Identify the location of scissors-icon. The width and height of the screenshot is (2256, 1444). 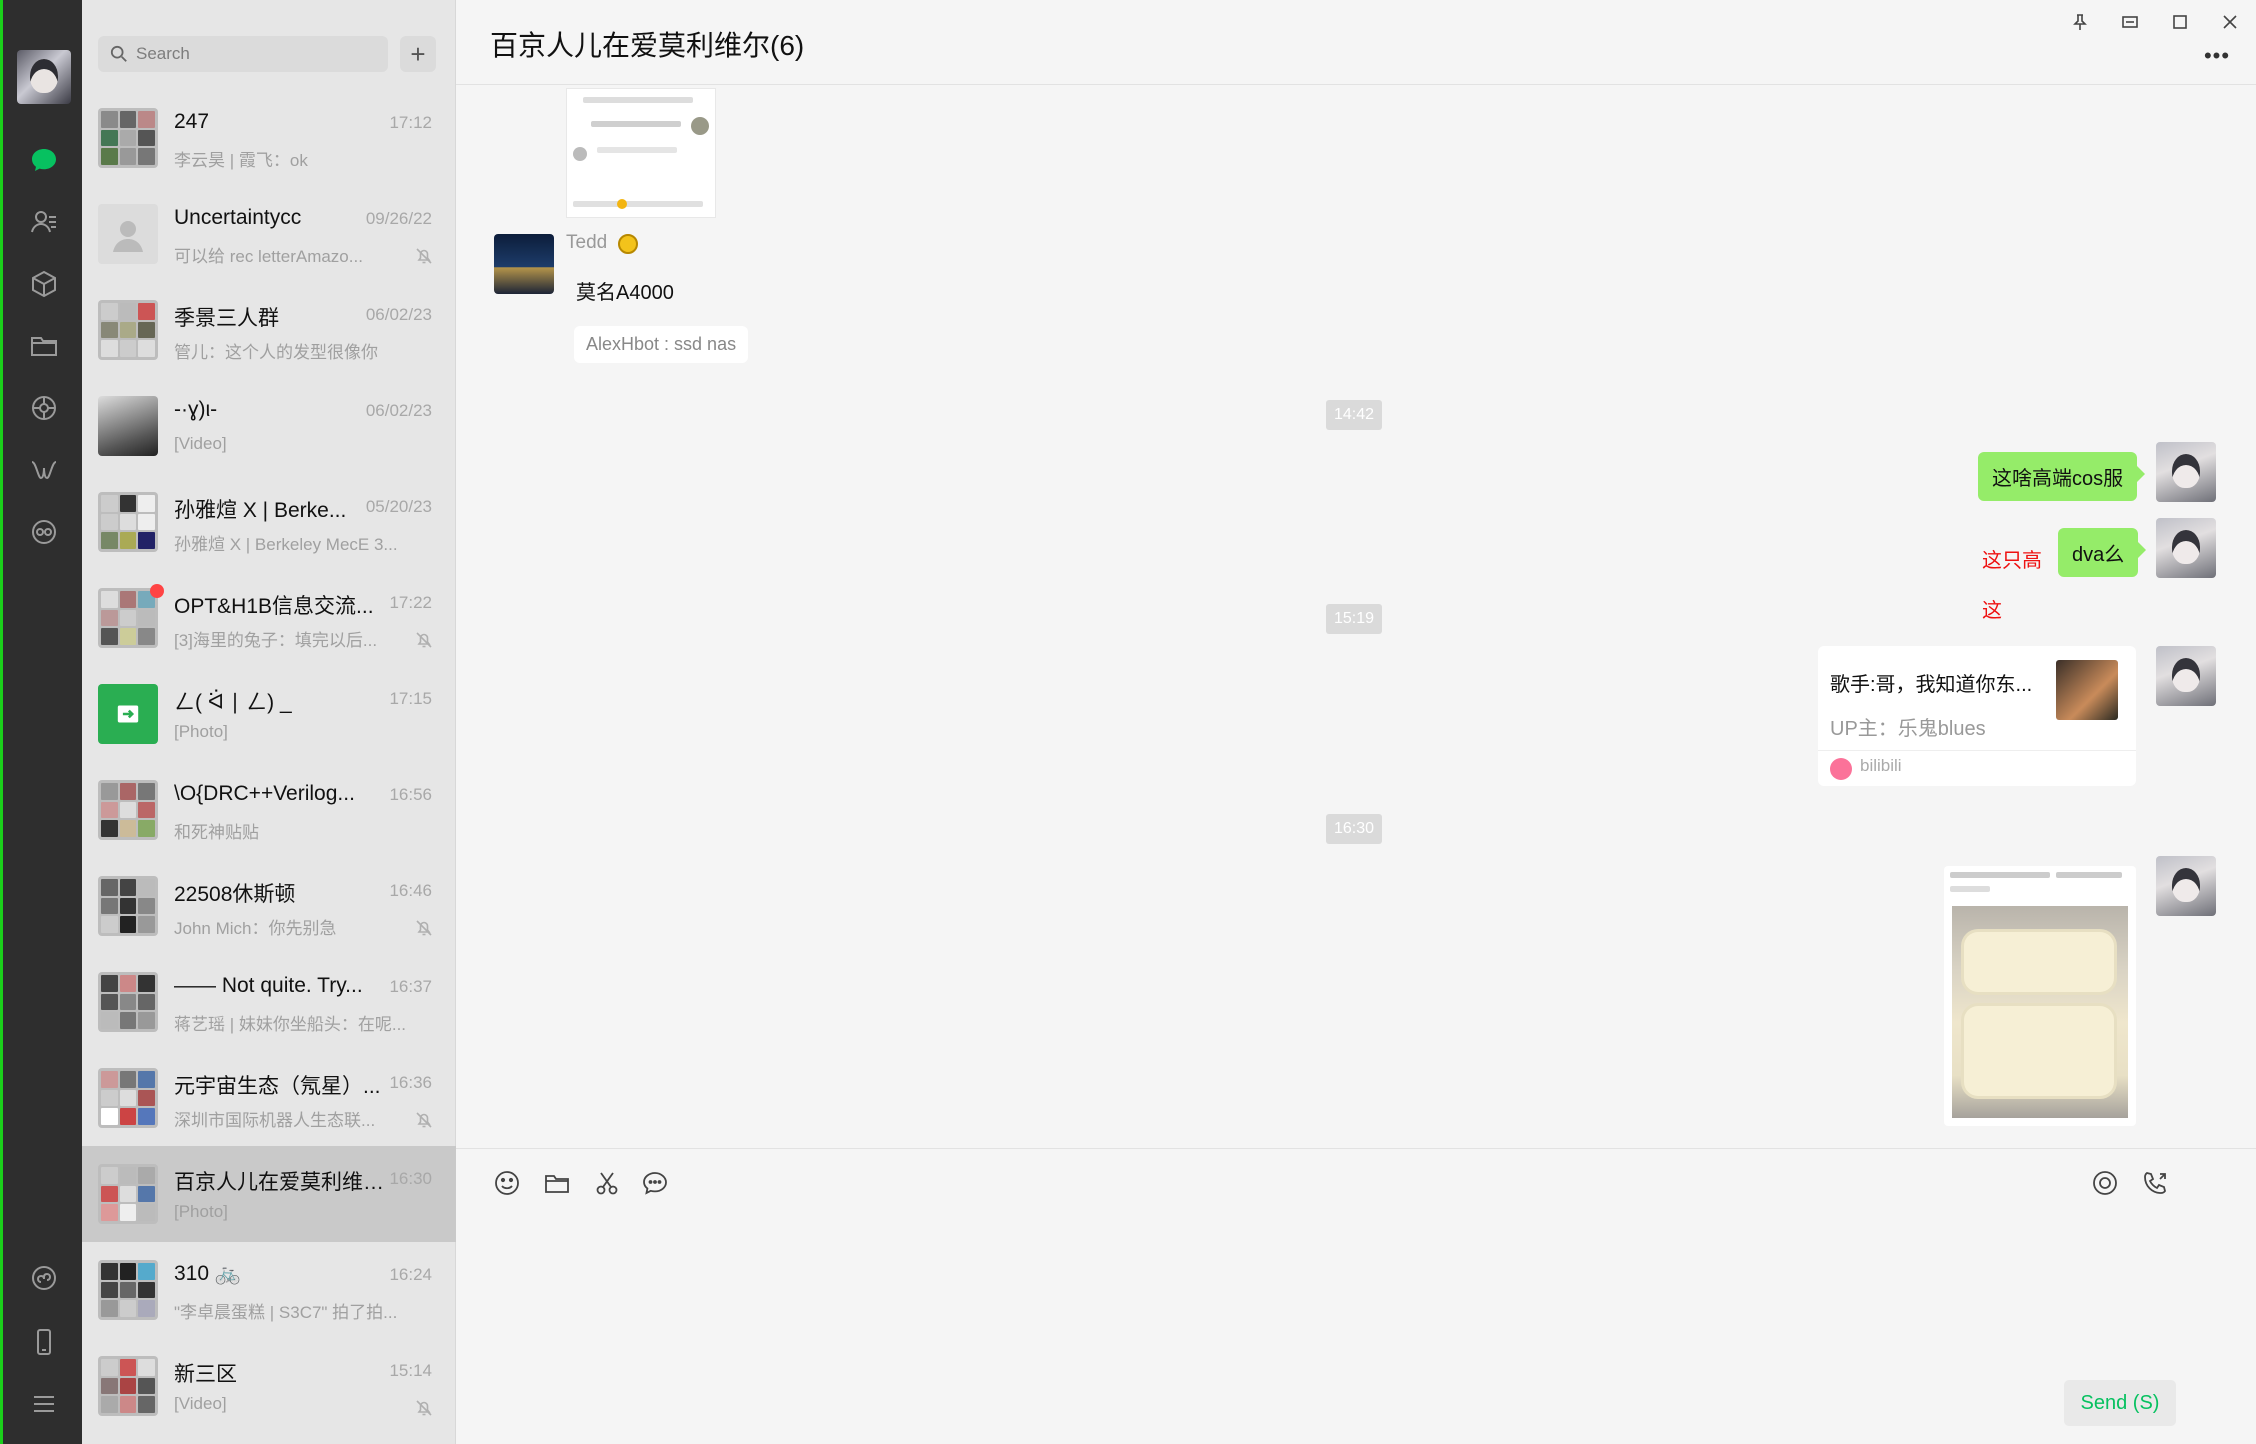
(607, 1183).